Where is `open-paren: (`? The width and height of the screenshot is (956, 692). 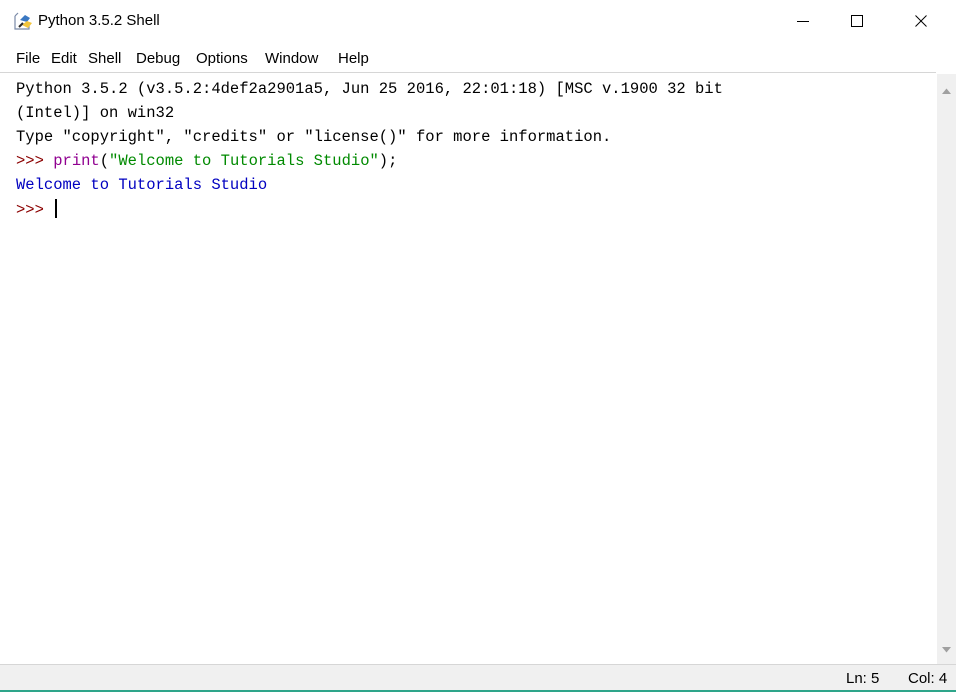
open-paren: ( is located at coordinates (104, 161).